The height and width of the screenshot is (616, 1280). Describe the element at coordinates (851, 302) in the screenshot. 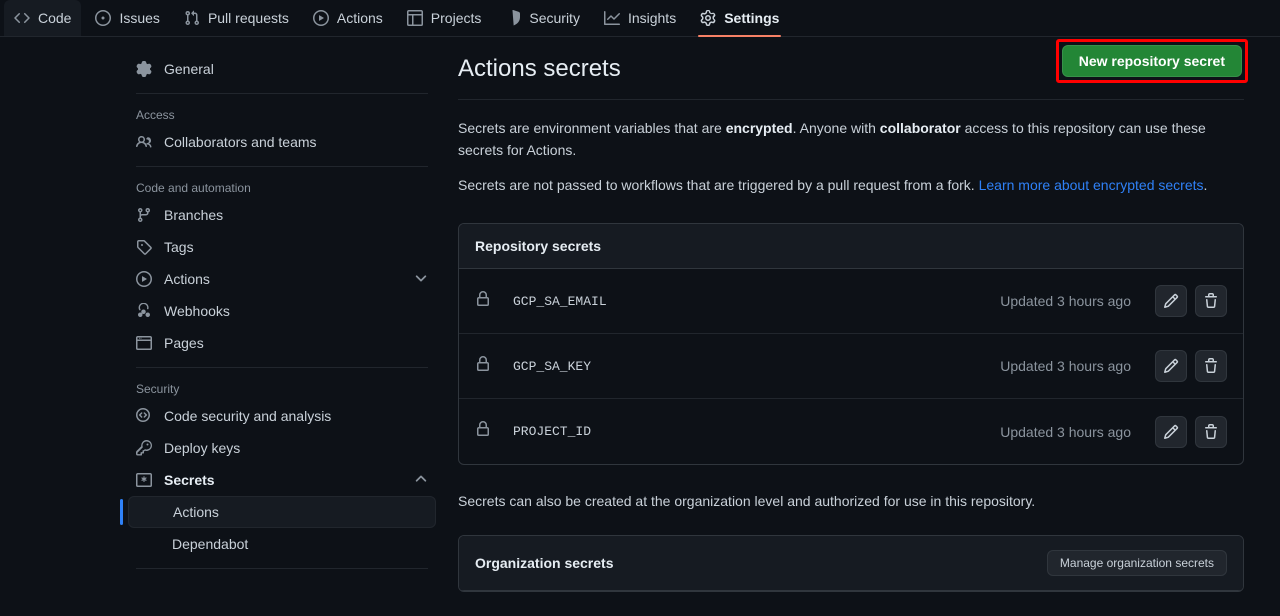

I see `table-row: GCP_SA_EMAIL Updated 3 hours ago` at that location.